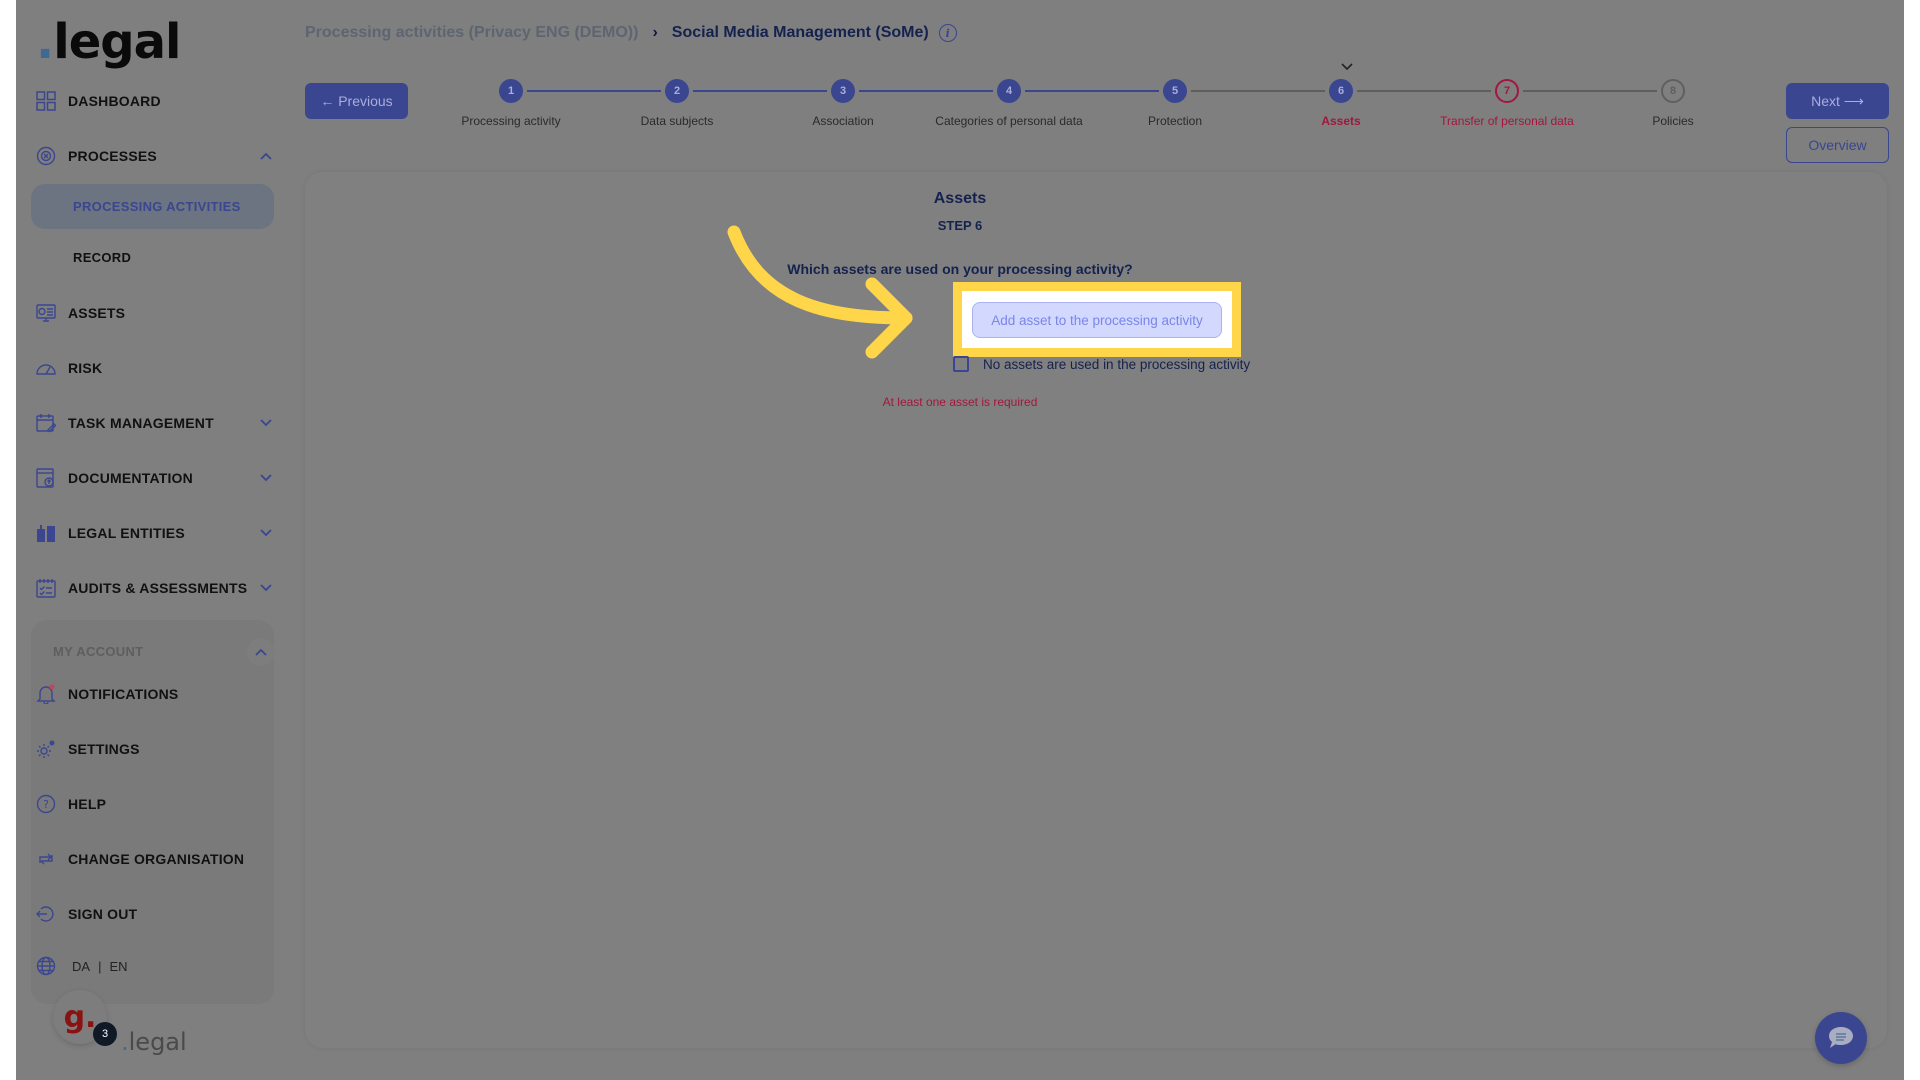 Image resolution: width=1920 pixels, height=1080 pixels. Describe the element at coordinates (46, 533) in the screenshot. I see `legal-entities-icon` at that location.